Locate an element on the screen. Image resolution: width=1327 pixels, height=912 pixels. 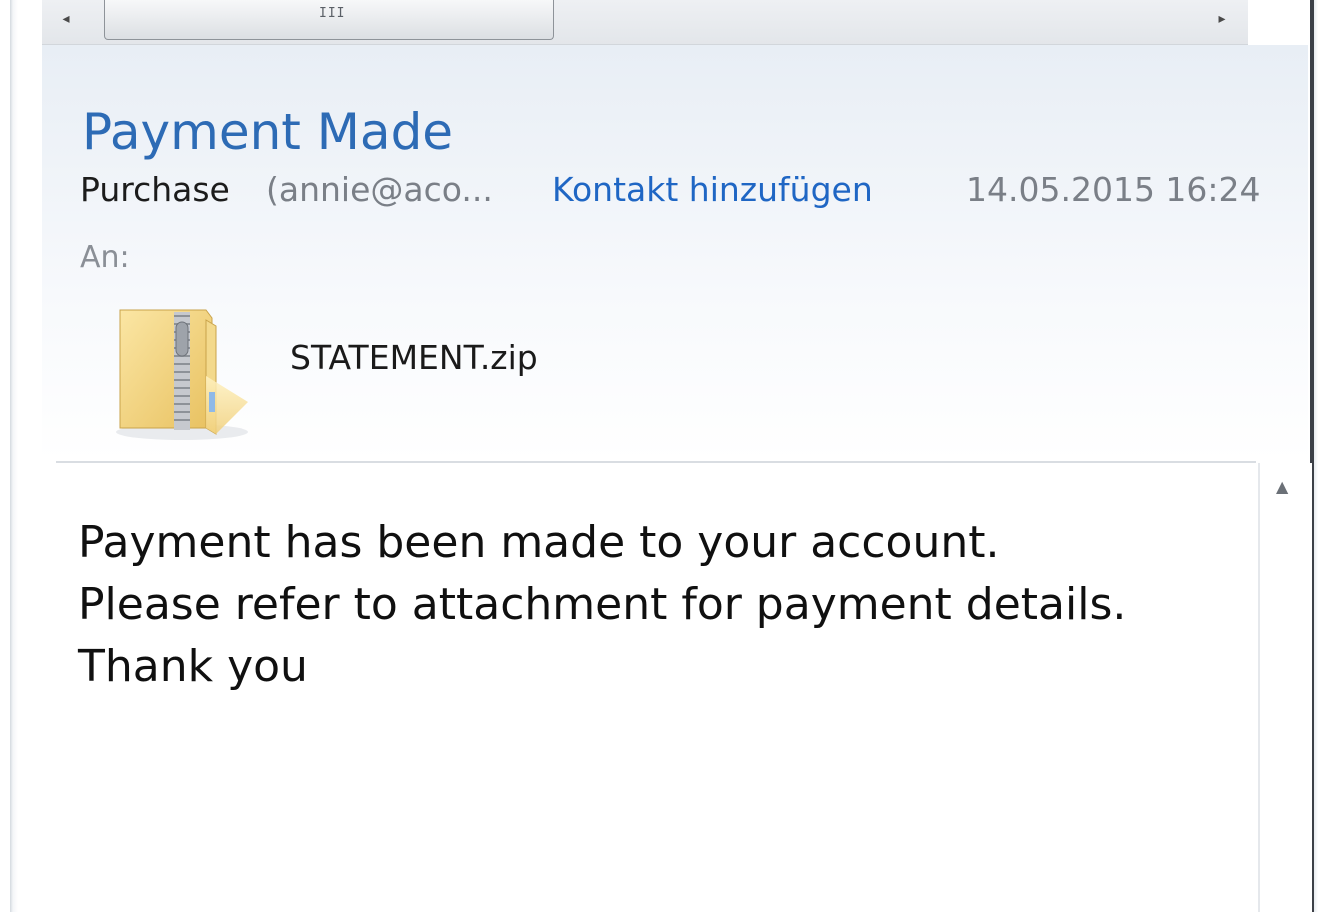
attachment-filename: STATEMENT.zip is located at coordinates (440, 358).